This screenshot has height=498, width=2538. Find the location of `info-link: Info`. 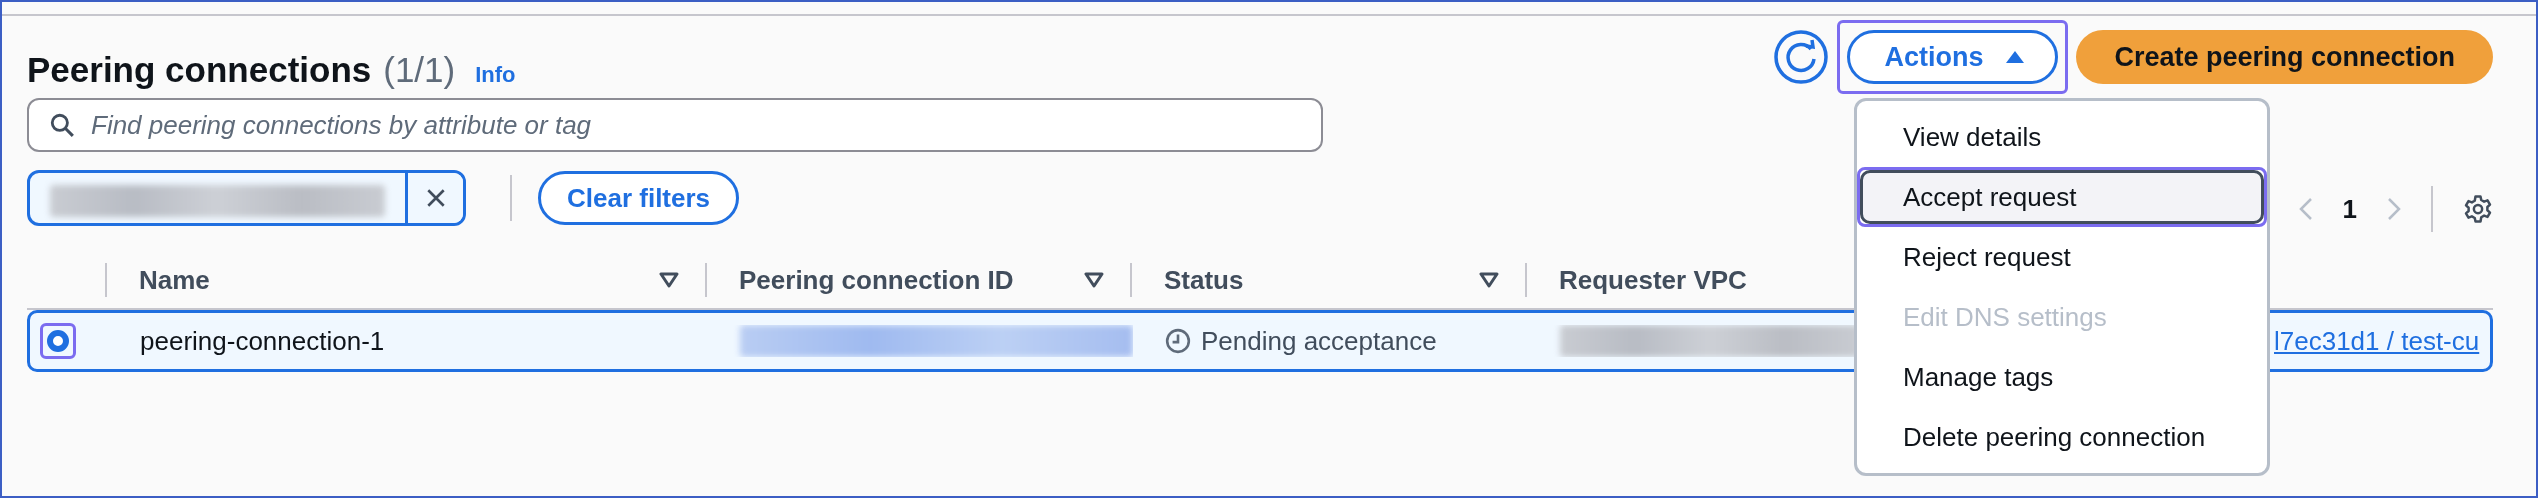

info-link: Info is located at coordinates (495, 75).